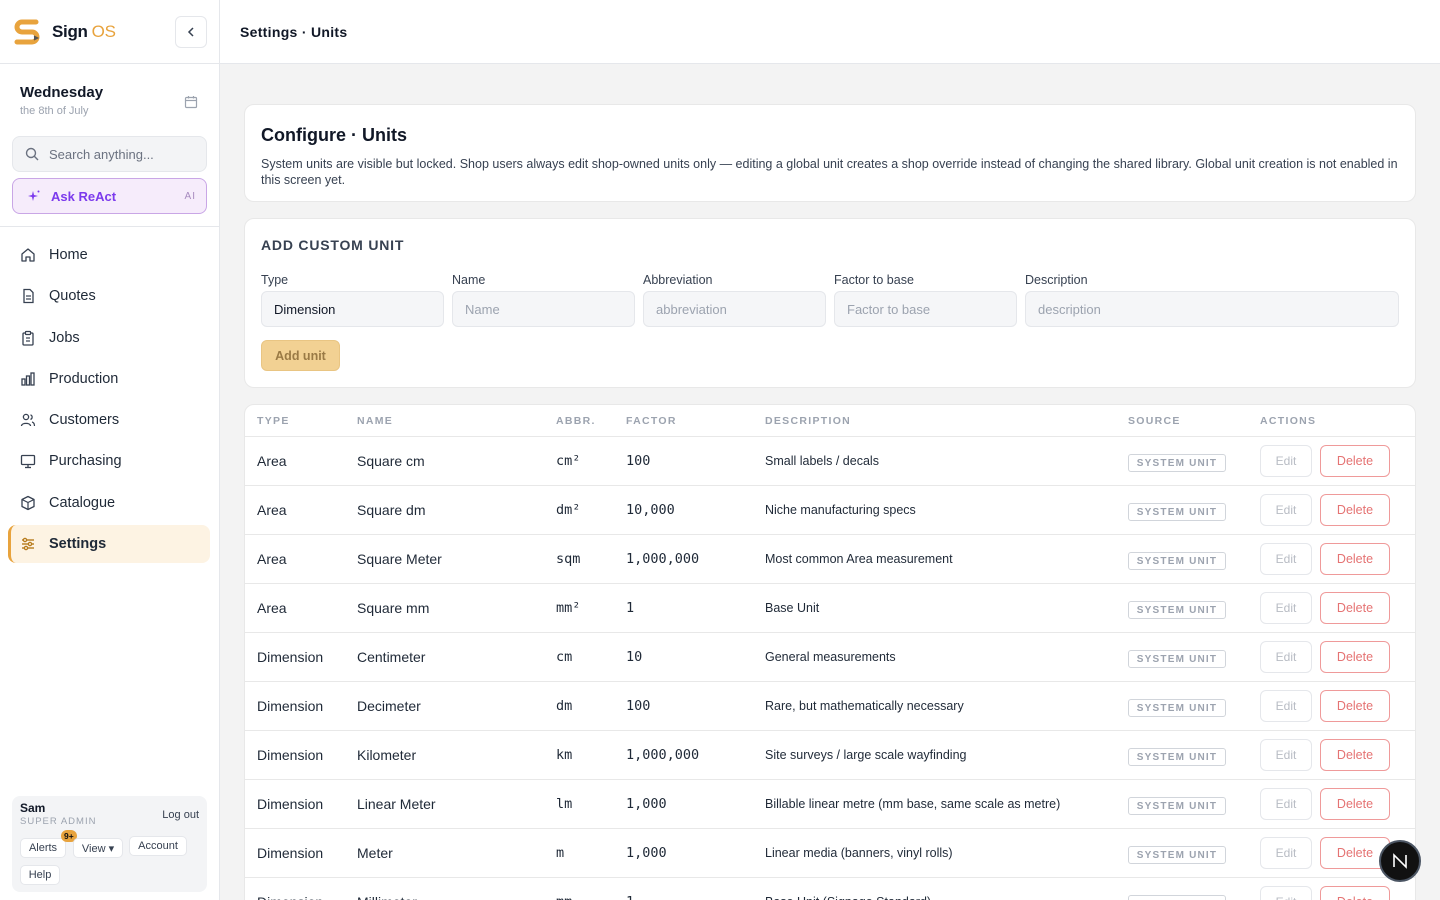 This screenshot has width=1440, height=900. What do you see at coordinates (158, 846) in the screenshot?
I see `account-button: Account` at bounding box center [158, 846].